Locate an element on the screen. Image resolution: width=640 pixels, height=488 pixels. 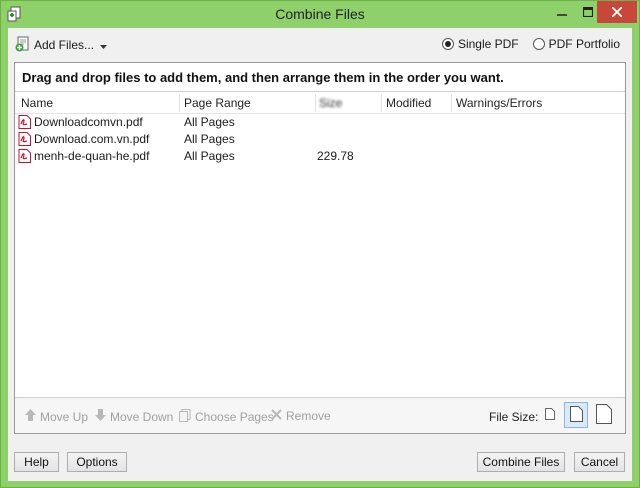
remove-icon is located at coordinates (276, 416).